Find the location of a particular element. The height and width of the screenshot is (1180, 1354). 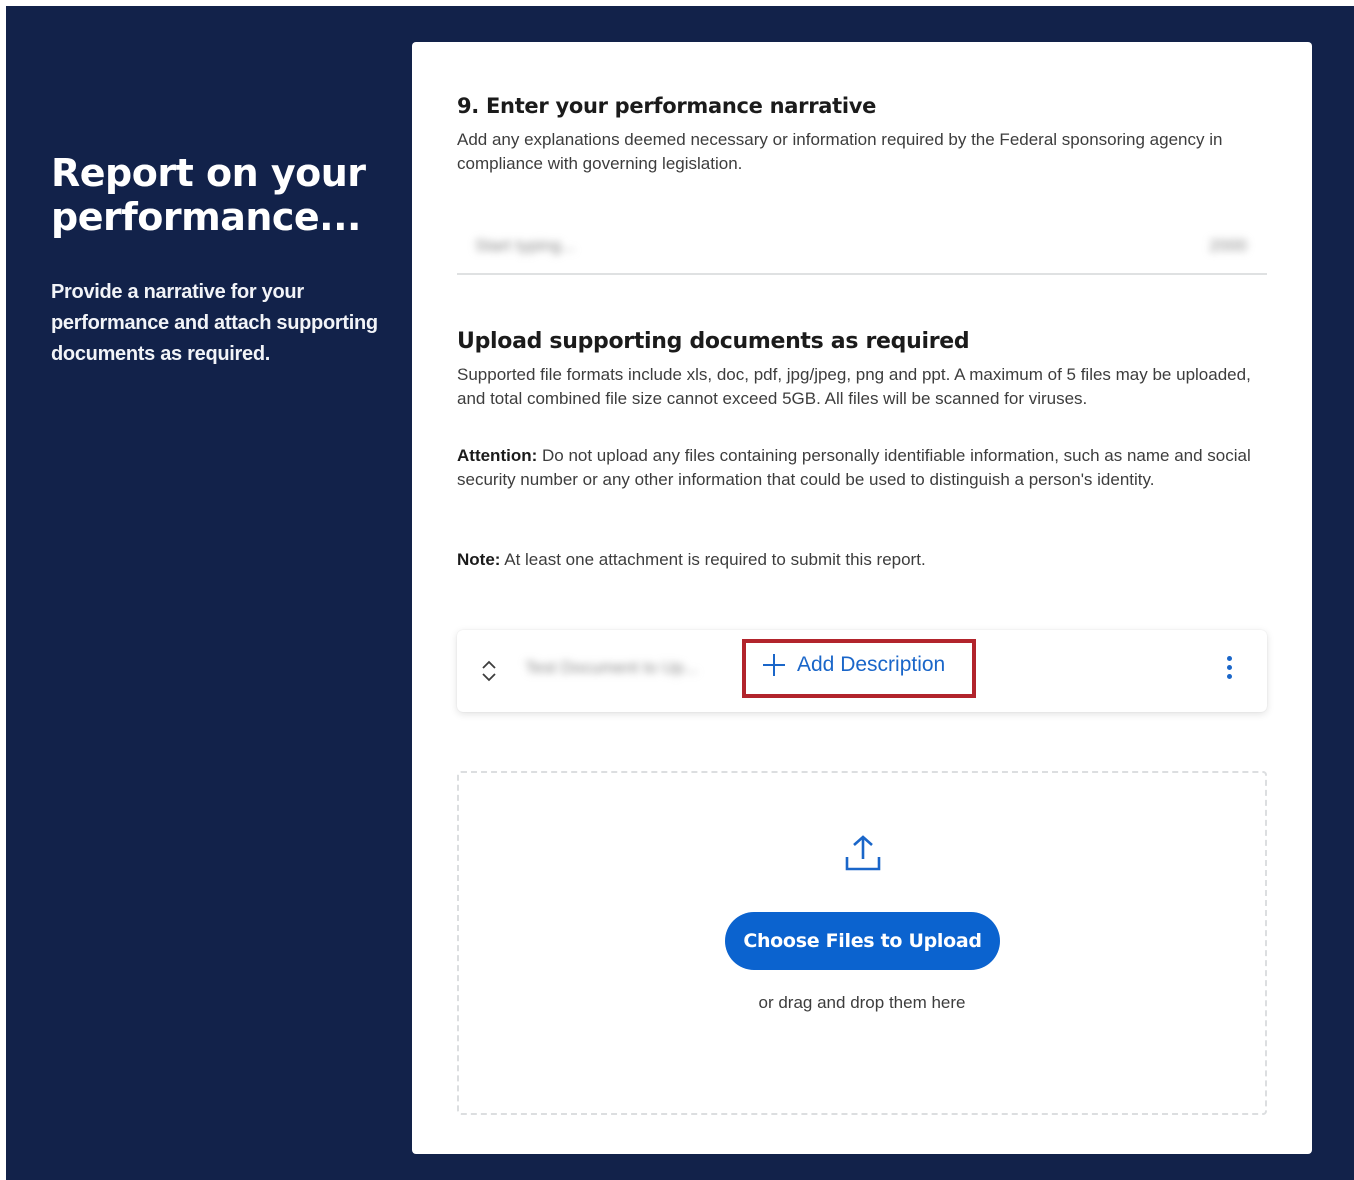

add-description-button: Add Description is located at coordinates (854, 665).